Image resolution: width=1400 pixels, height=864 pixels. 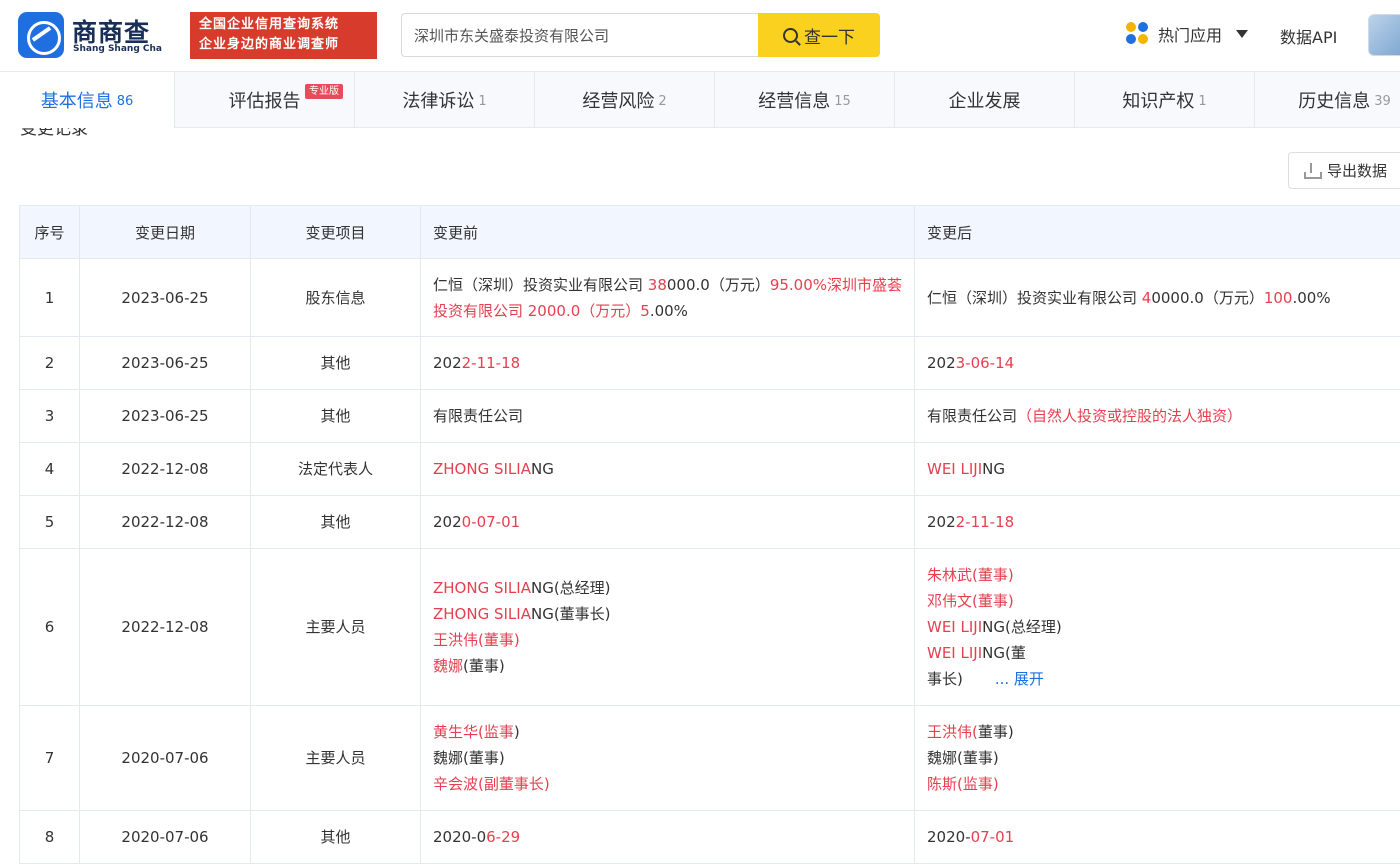 I want to click on changed-text: 王洪伟(, so click(x=952, y=732).